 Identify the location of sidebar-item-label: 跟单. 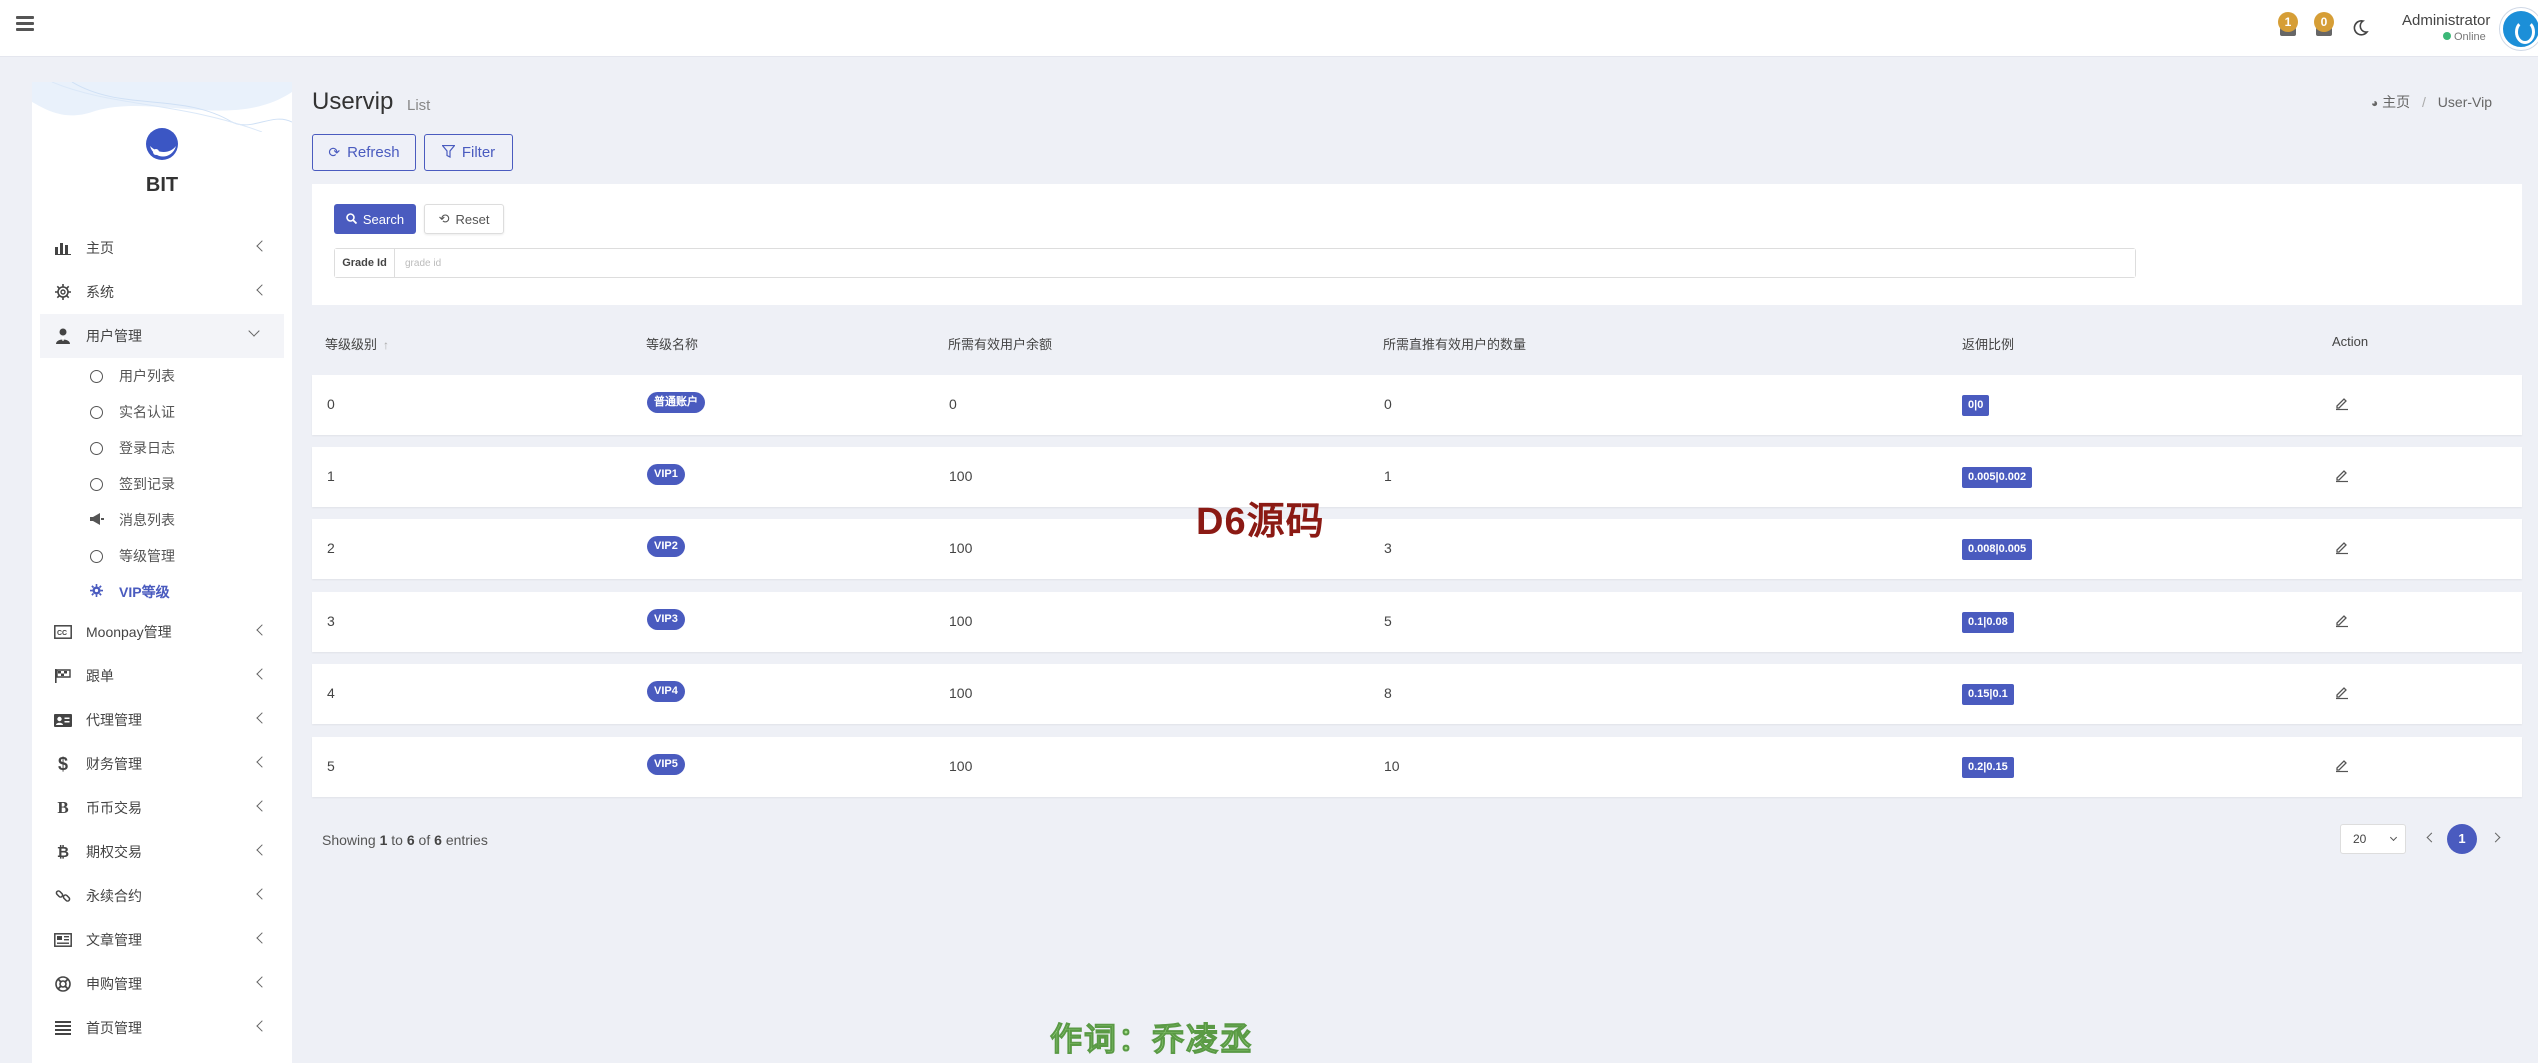
(100, 676).